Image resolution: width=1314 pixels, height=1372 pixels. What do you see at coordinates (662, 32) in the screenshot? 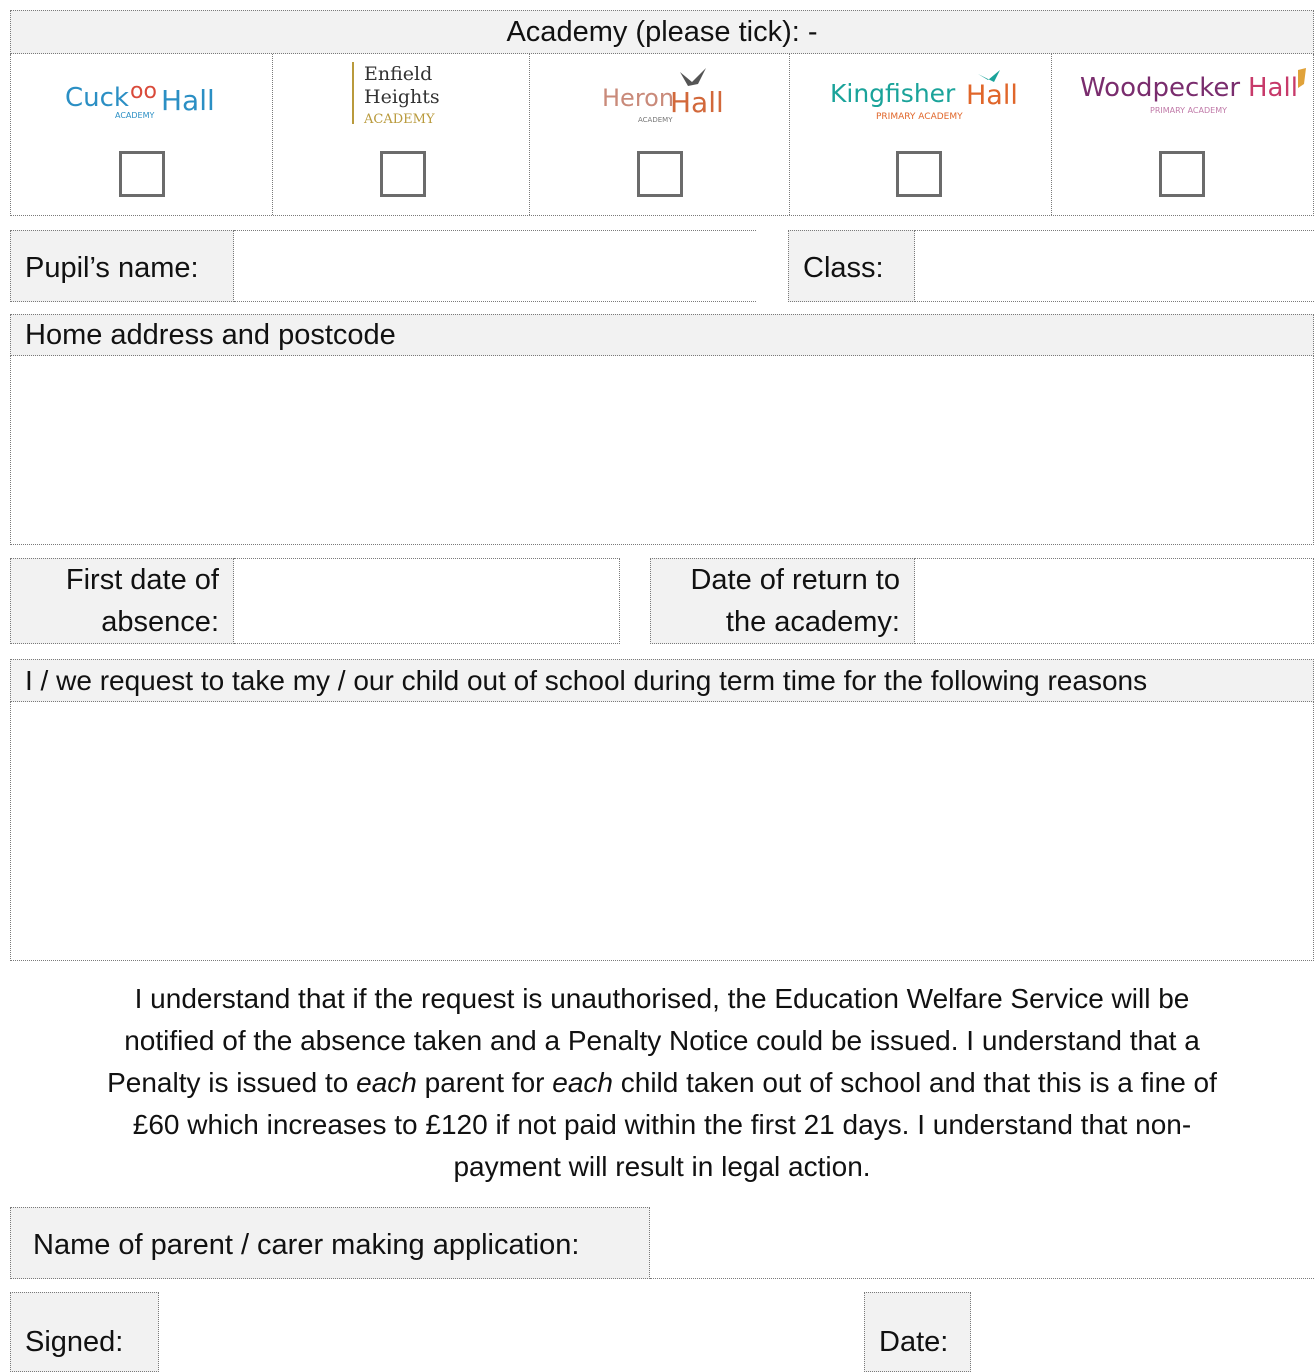
I see `academy-heading: Academy (please tick): -` at bounding box center [662, 32].